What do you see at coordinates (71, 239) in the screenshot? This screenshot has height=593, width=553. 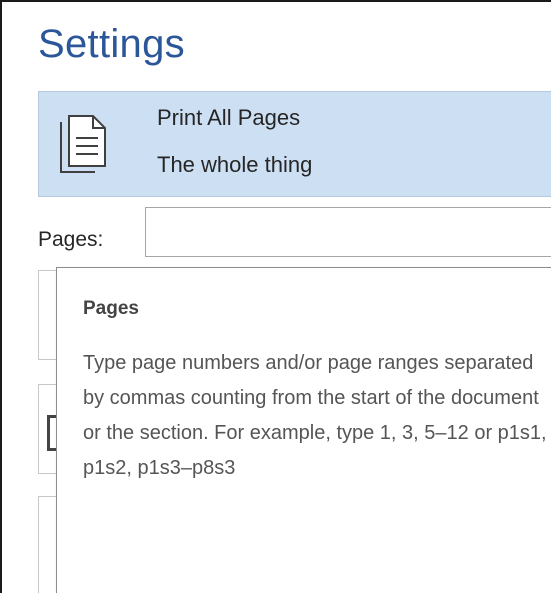 I see `pages-label: Pages:` at bounding box center [71, 239].